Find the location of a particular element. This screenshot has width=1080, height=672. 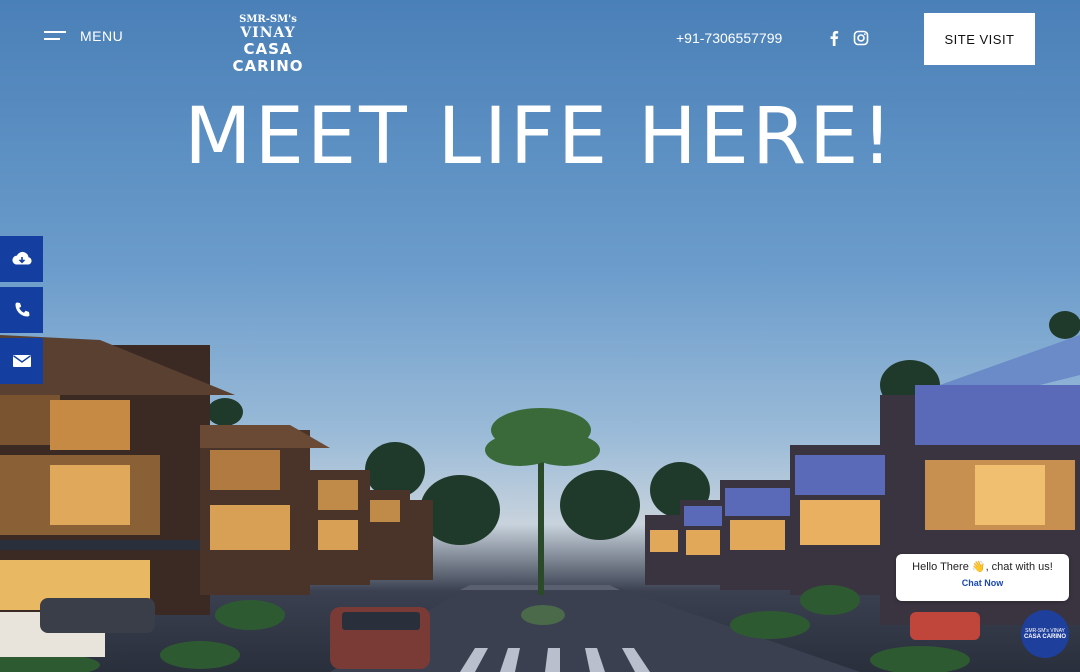

logo-line-3: CASA CARINO is located at coordinates (268, 57).